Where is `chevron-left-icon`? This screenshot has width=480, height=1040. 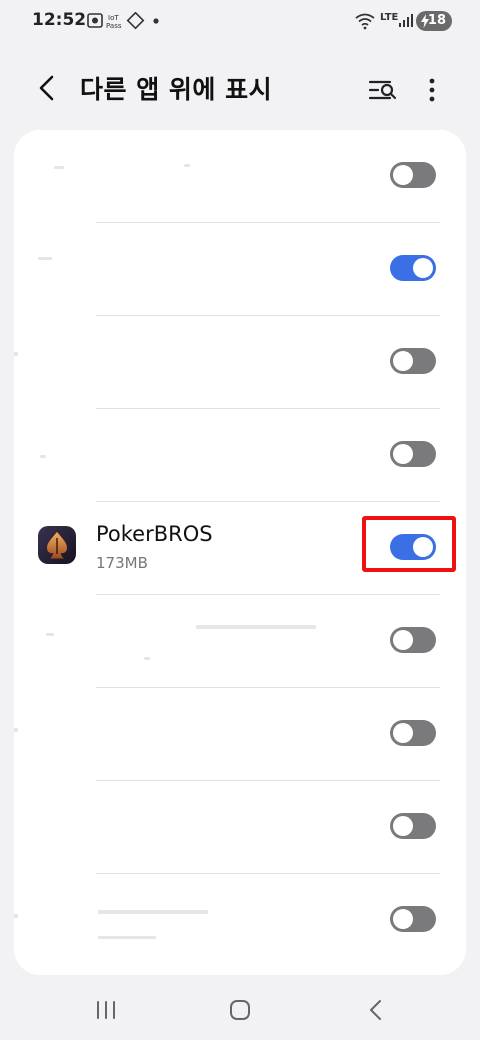
chevron-left-icon is located at coordinates (46, 88).